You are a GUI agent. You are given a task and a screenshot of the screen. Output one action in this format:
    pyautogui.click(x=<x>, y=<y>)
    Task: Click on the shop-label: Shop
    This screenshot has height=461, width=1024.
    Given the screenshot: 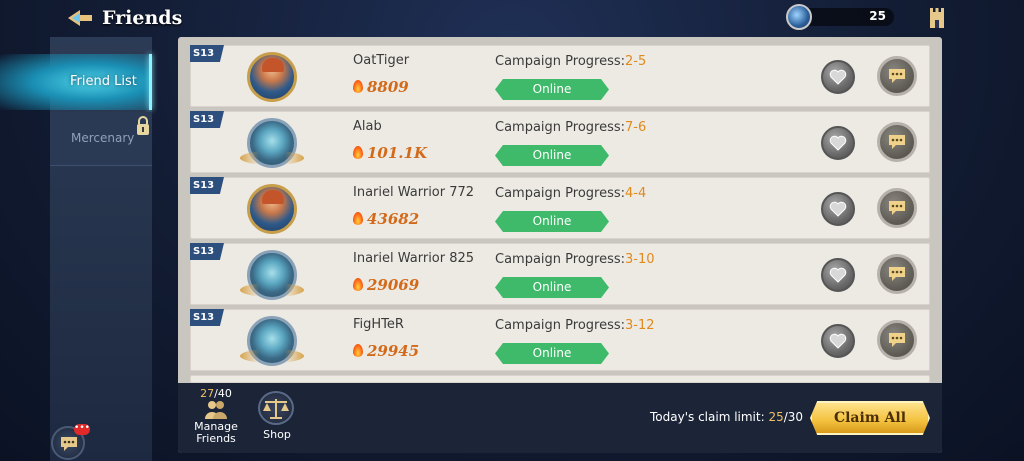 What is the action you would take?
    pyautogui.click(x=277, y=434)
    